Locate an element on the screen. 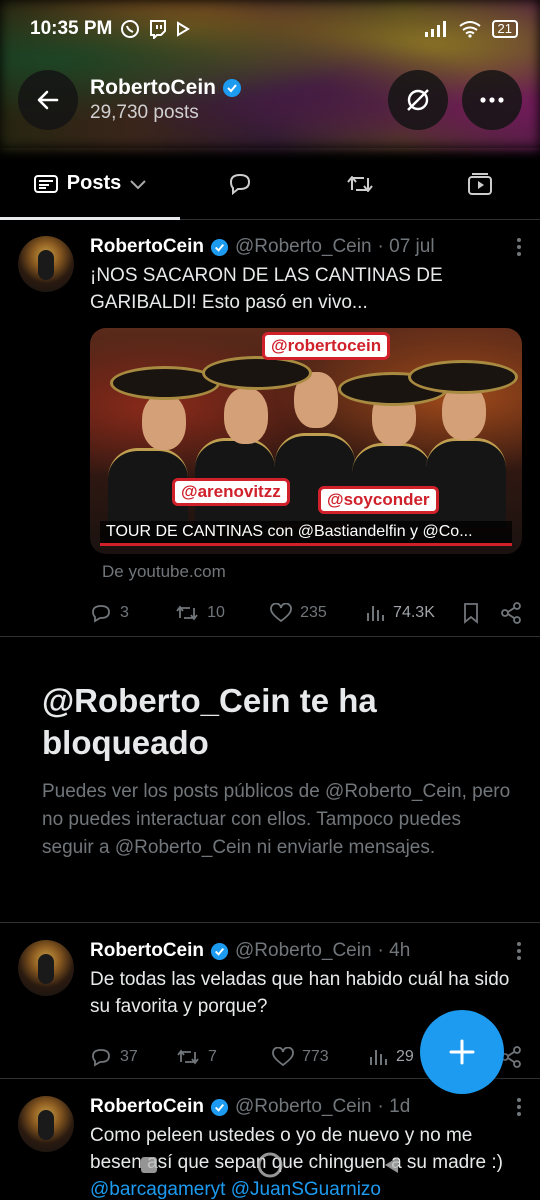 This screenshot has width=540, height=1200. repost-button: 10 is located at coordinates (222, 613).